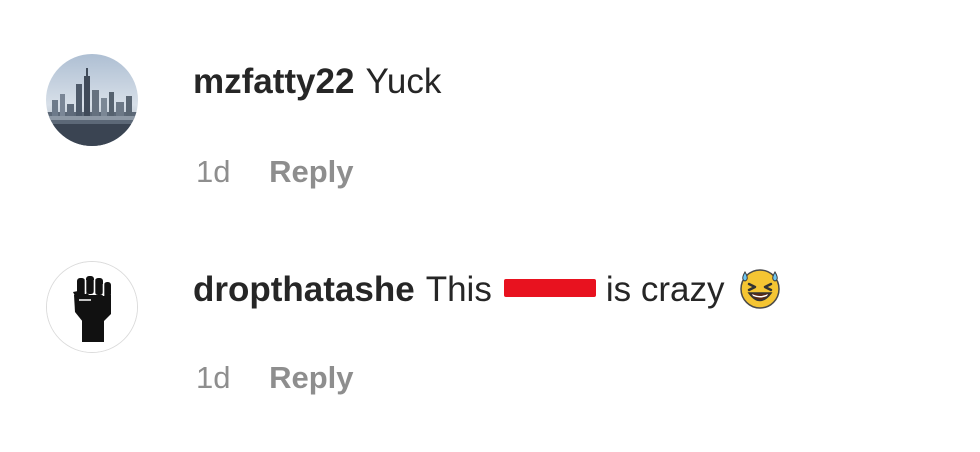 The height and width of the screenshot is (452, 980). What do you see at coordinates (760, 288) in the screenshot?
I see `grinning-sweat-emoji-icon` at bounding box center [760, 288].